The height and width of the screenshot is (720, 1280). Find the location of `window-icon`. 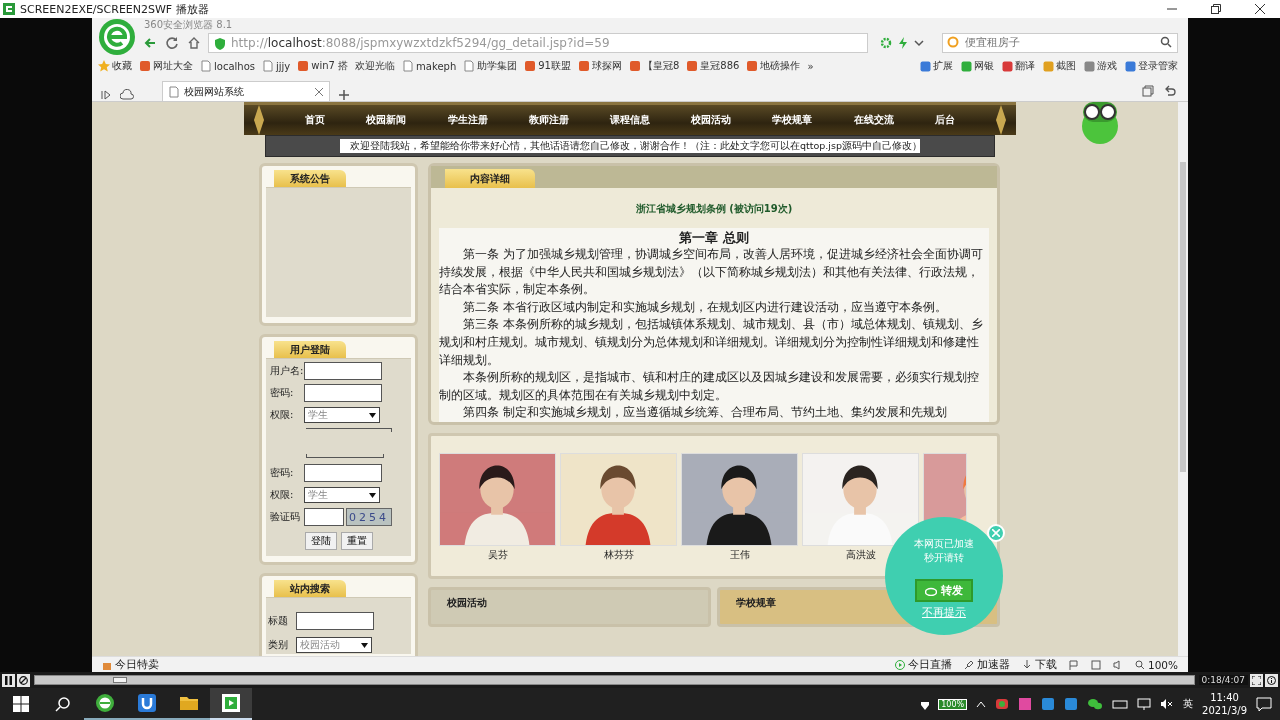

window-icon is located at coordinates (1095, 664).